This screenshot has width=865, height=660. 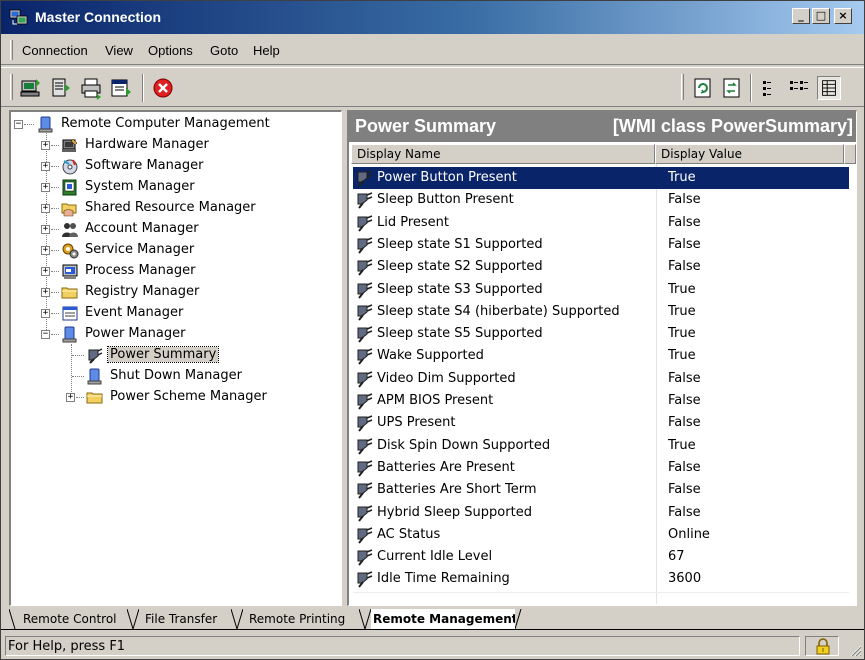 What do you see at coordinates (179, 619) in the screenshot?
I see `tab-file-transfer: File Transfer` at bounding box center [179, 619].